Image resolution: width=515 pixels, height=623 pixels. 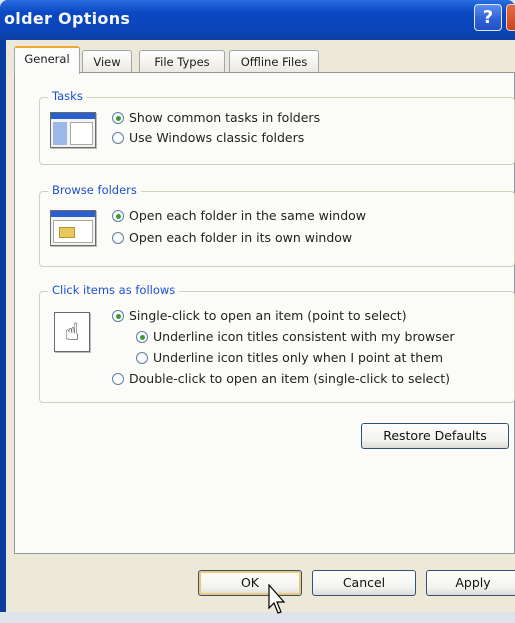 What do you see at coordinates (232, 237) in the screenshot?
I see `radio-open-own-window: Open each folder in its own window` at bounding box center [232, 237].